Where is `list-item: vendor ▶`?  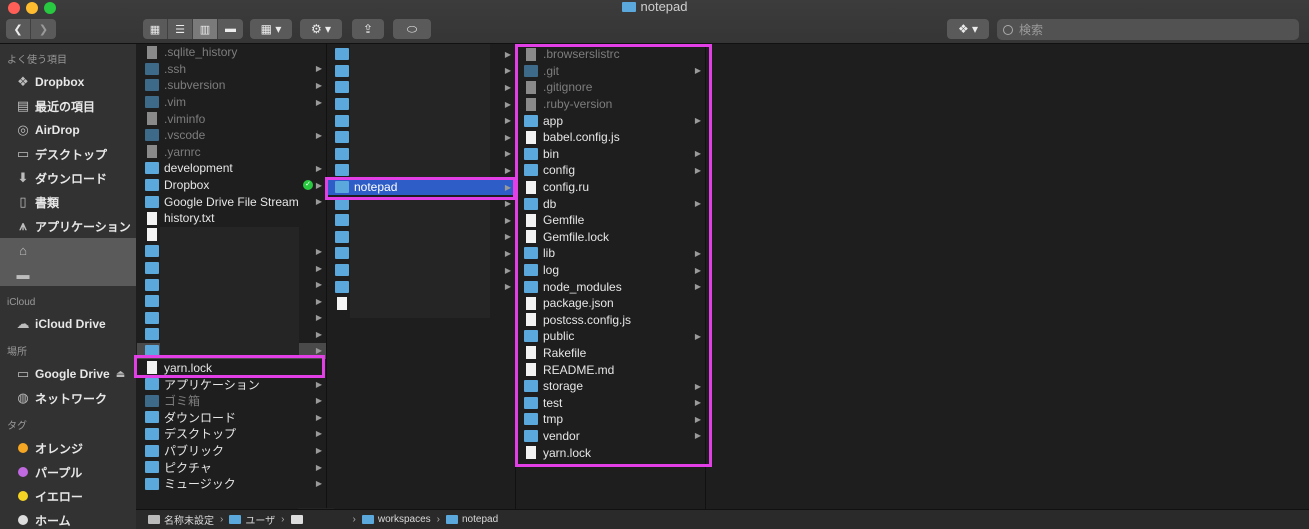
list-item: vendor ▶ is located at coordinates (610, 436).